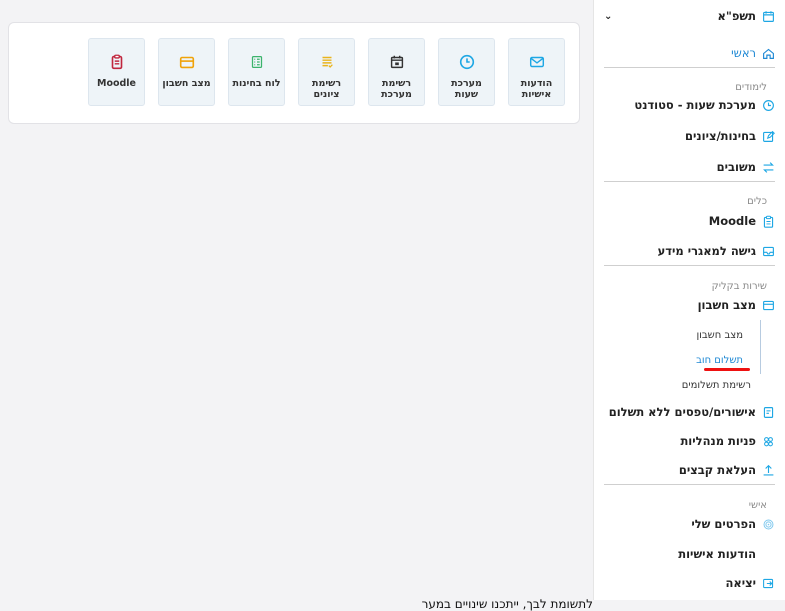 Image resolution: width=785 pixels, height=611 pixels. Describe the element at coordinates (706, 251) in the screenshot. I see `sidebar-item-label: גישה למאגרי מידע` at that location.